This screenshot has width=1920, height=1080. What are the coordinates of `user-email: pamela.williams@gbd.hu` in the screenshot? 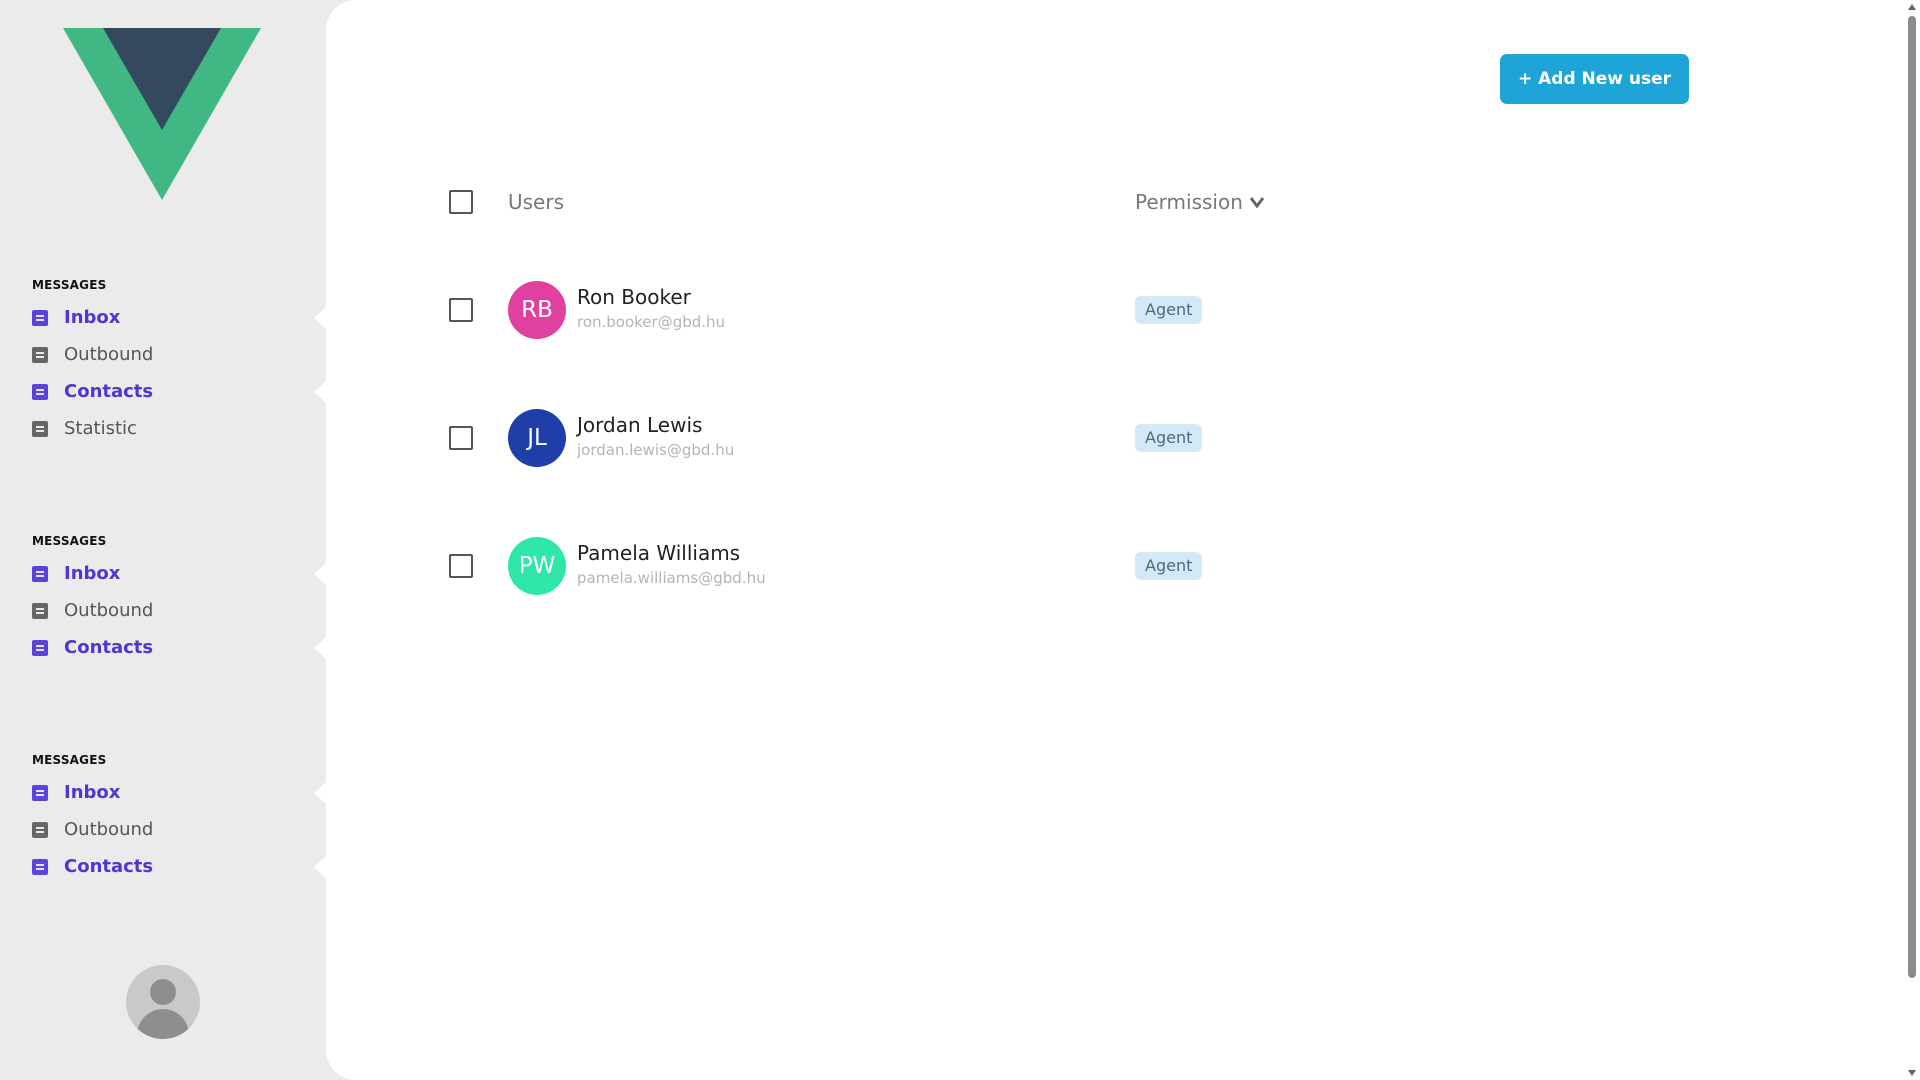 It's located at (671, 578).